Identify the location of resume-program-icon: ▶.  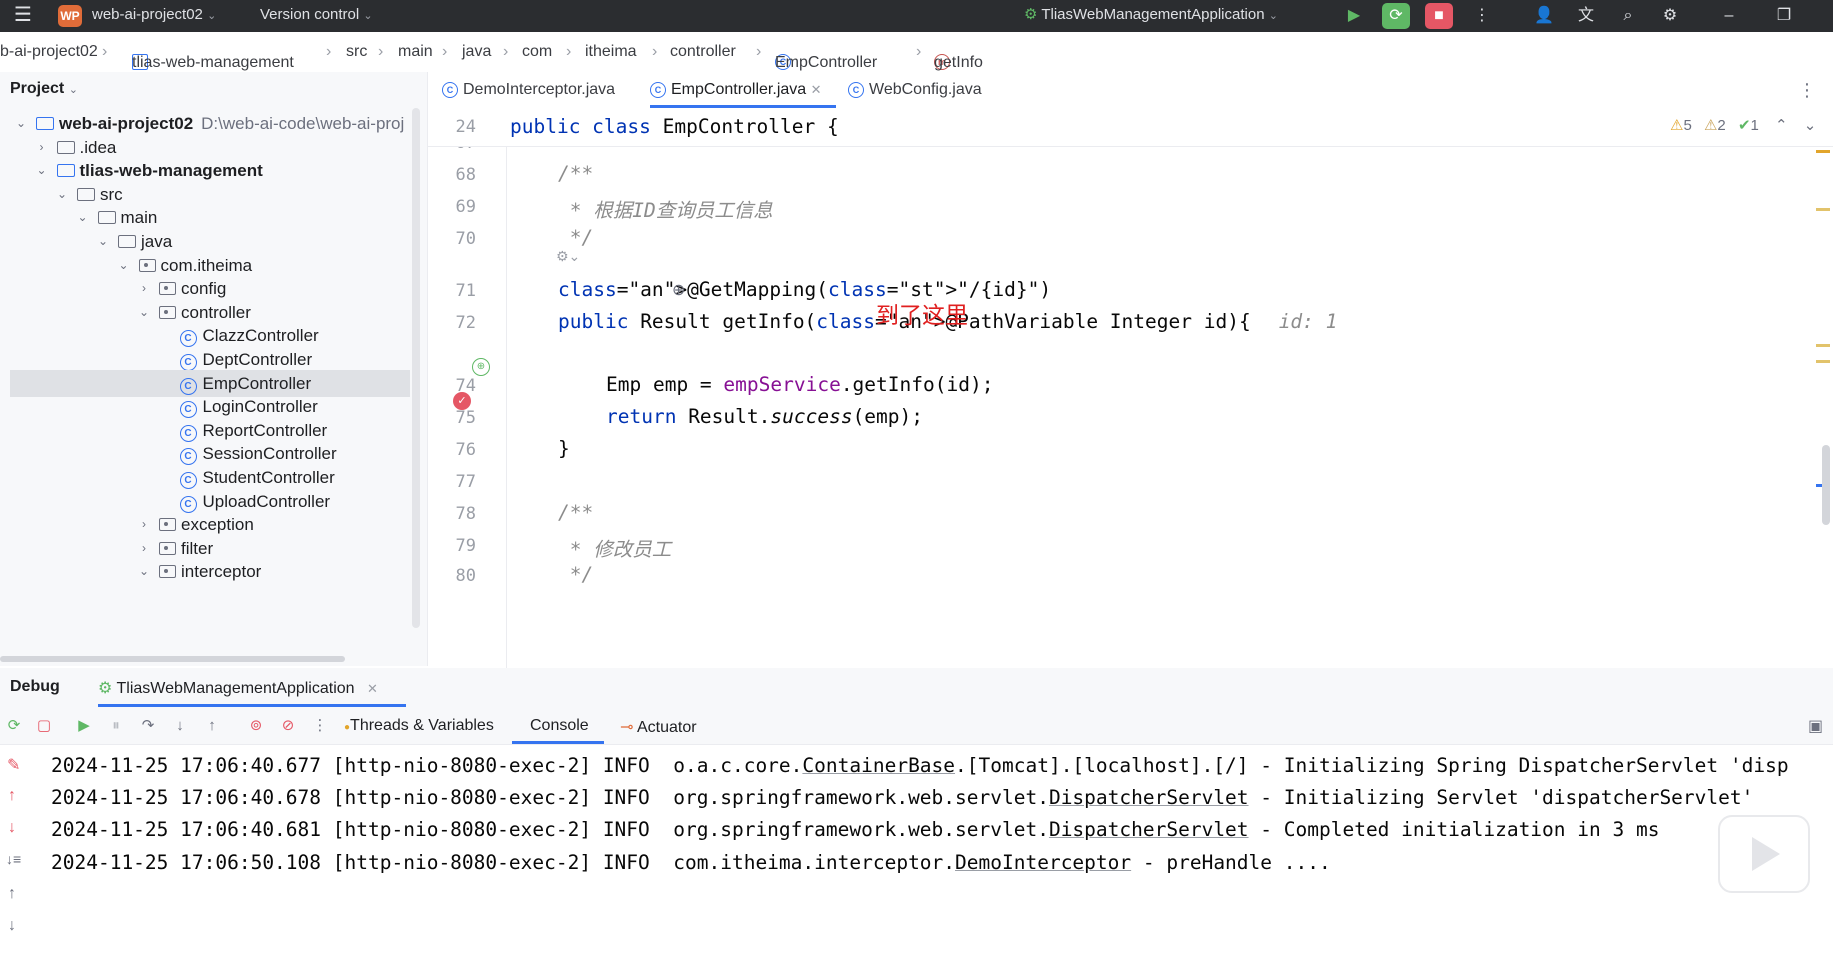
(84, 726).